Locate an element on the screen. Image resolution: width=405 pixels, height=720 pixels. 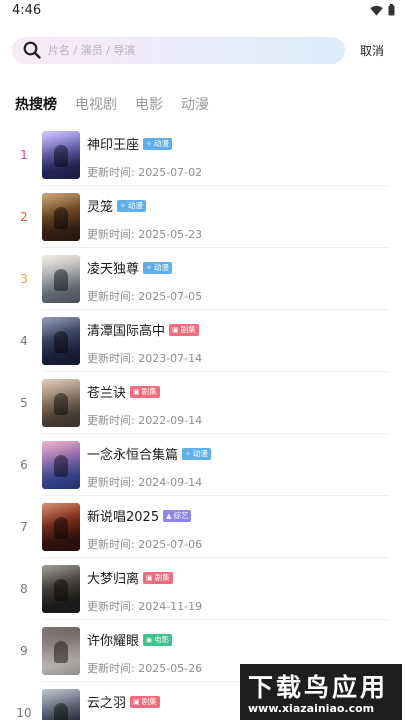
update-time-value: 2025-07-05 is located at coordinates (170, 296).